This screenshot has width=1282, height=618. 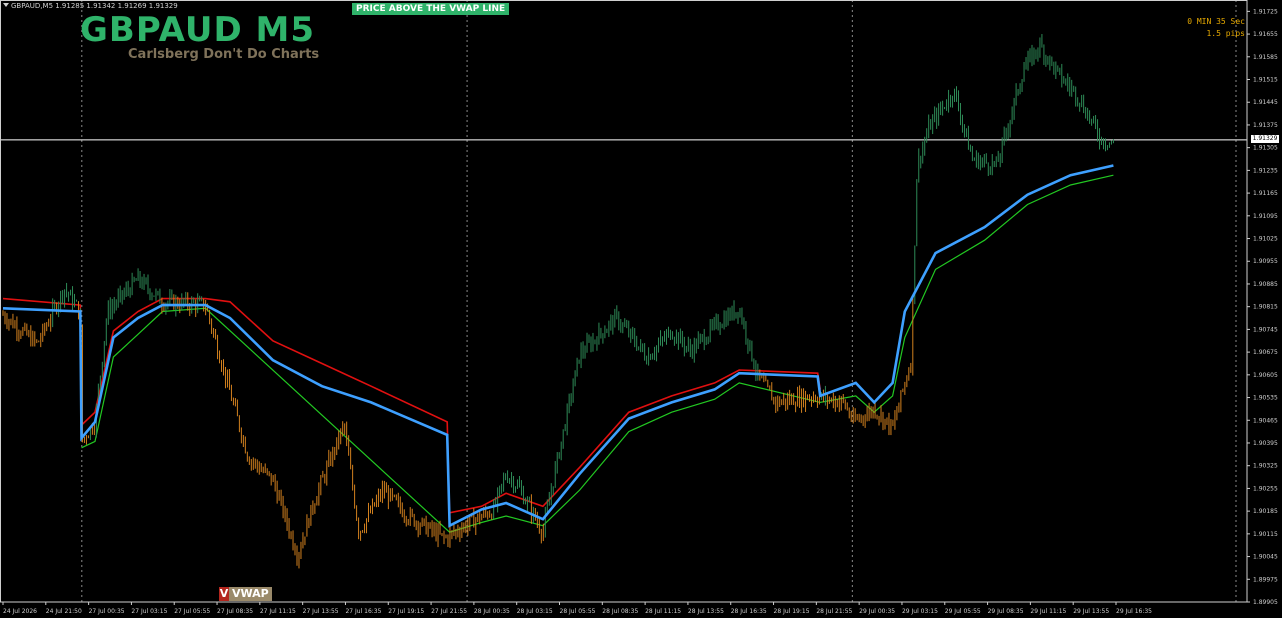 What do you see at coordinates (620, 611) in the screenshot?
I see `x-tick-label: 28 Jul 08:35` at bounding box center [620, 611].